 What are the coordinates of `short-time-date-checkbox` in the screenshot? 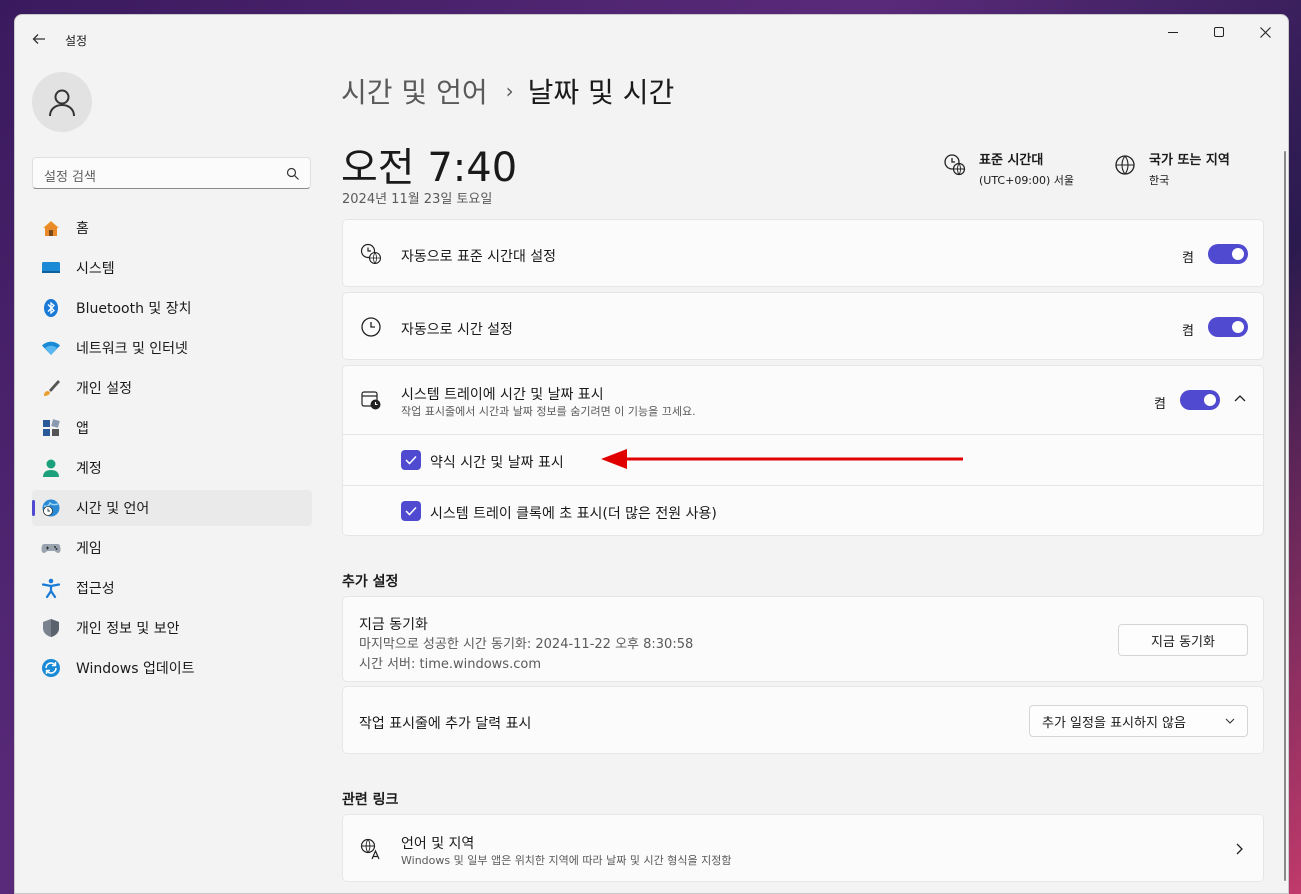 It's located at (411, 460).